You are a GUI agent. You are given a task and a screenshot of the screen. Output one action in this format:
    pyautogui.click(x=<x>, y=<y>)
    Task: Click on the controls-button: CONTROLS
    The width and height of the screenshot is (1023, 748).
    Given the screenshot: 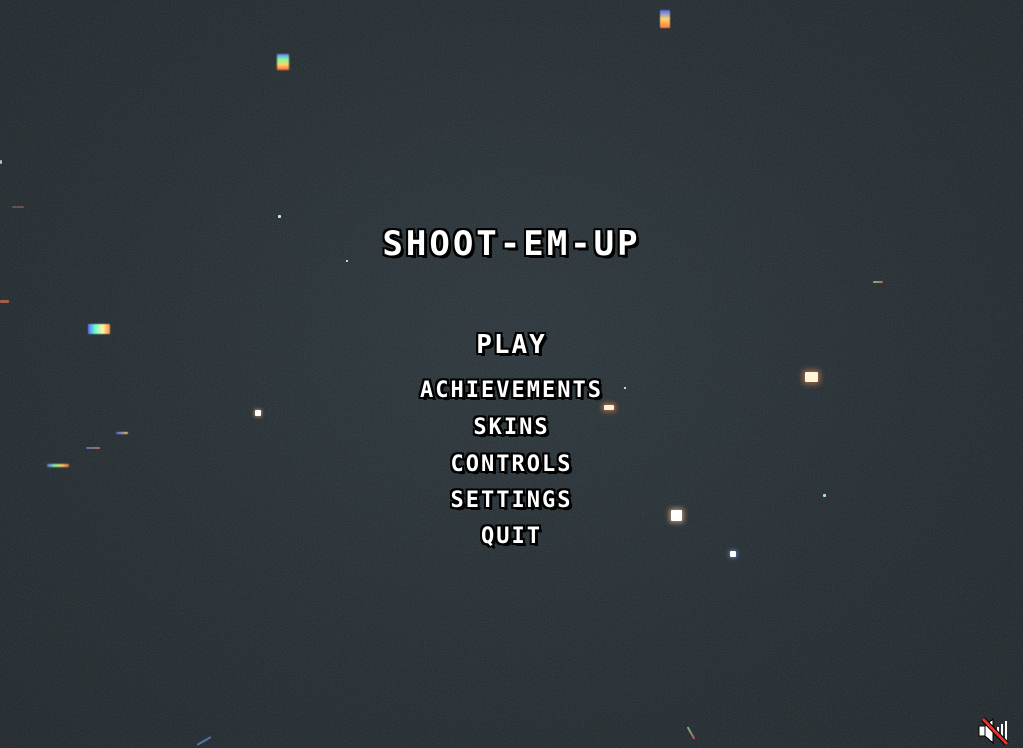 What is the action you would take?
    pyautogui.click(x=511, y=464)
    